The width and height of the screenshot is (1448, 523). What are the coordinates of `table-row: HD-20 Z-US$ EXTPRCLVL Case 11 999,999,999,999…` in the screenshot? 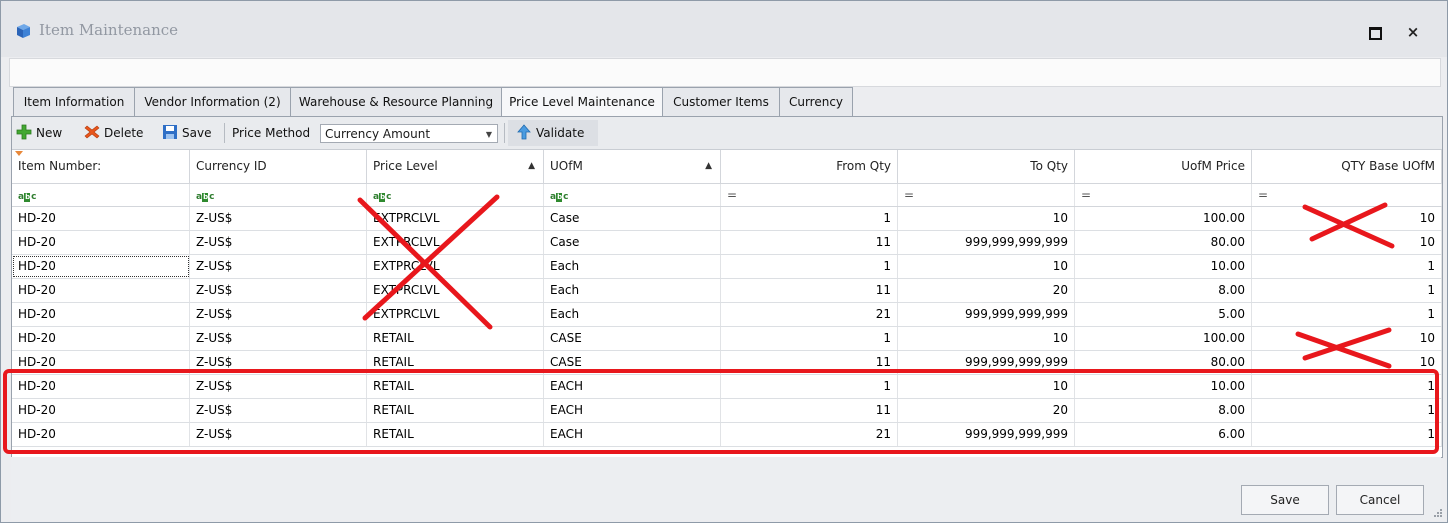 It's located at (727, 243).